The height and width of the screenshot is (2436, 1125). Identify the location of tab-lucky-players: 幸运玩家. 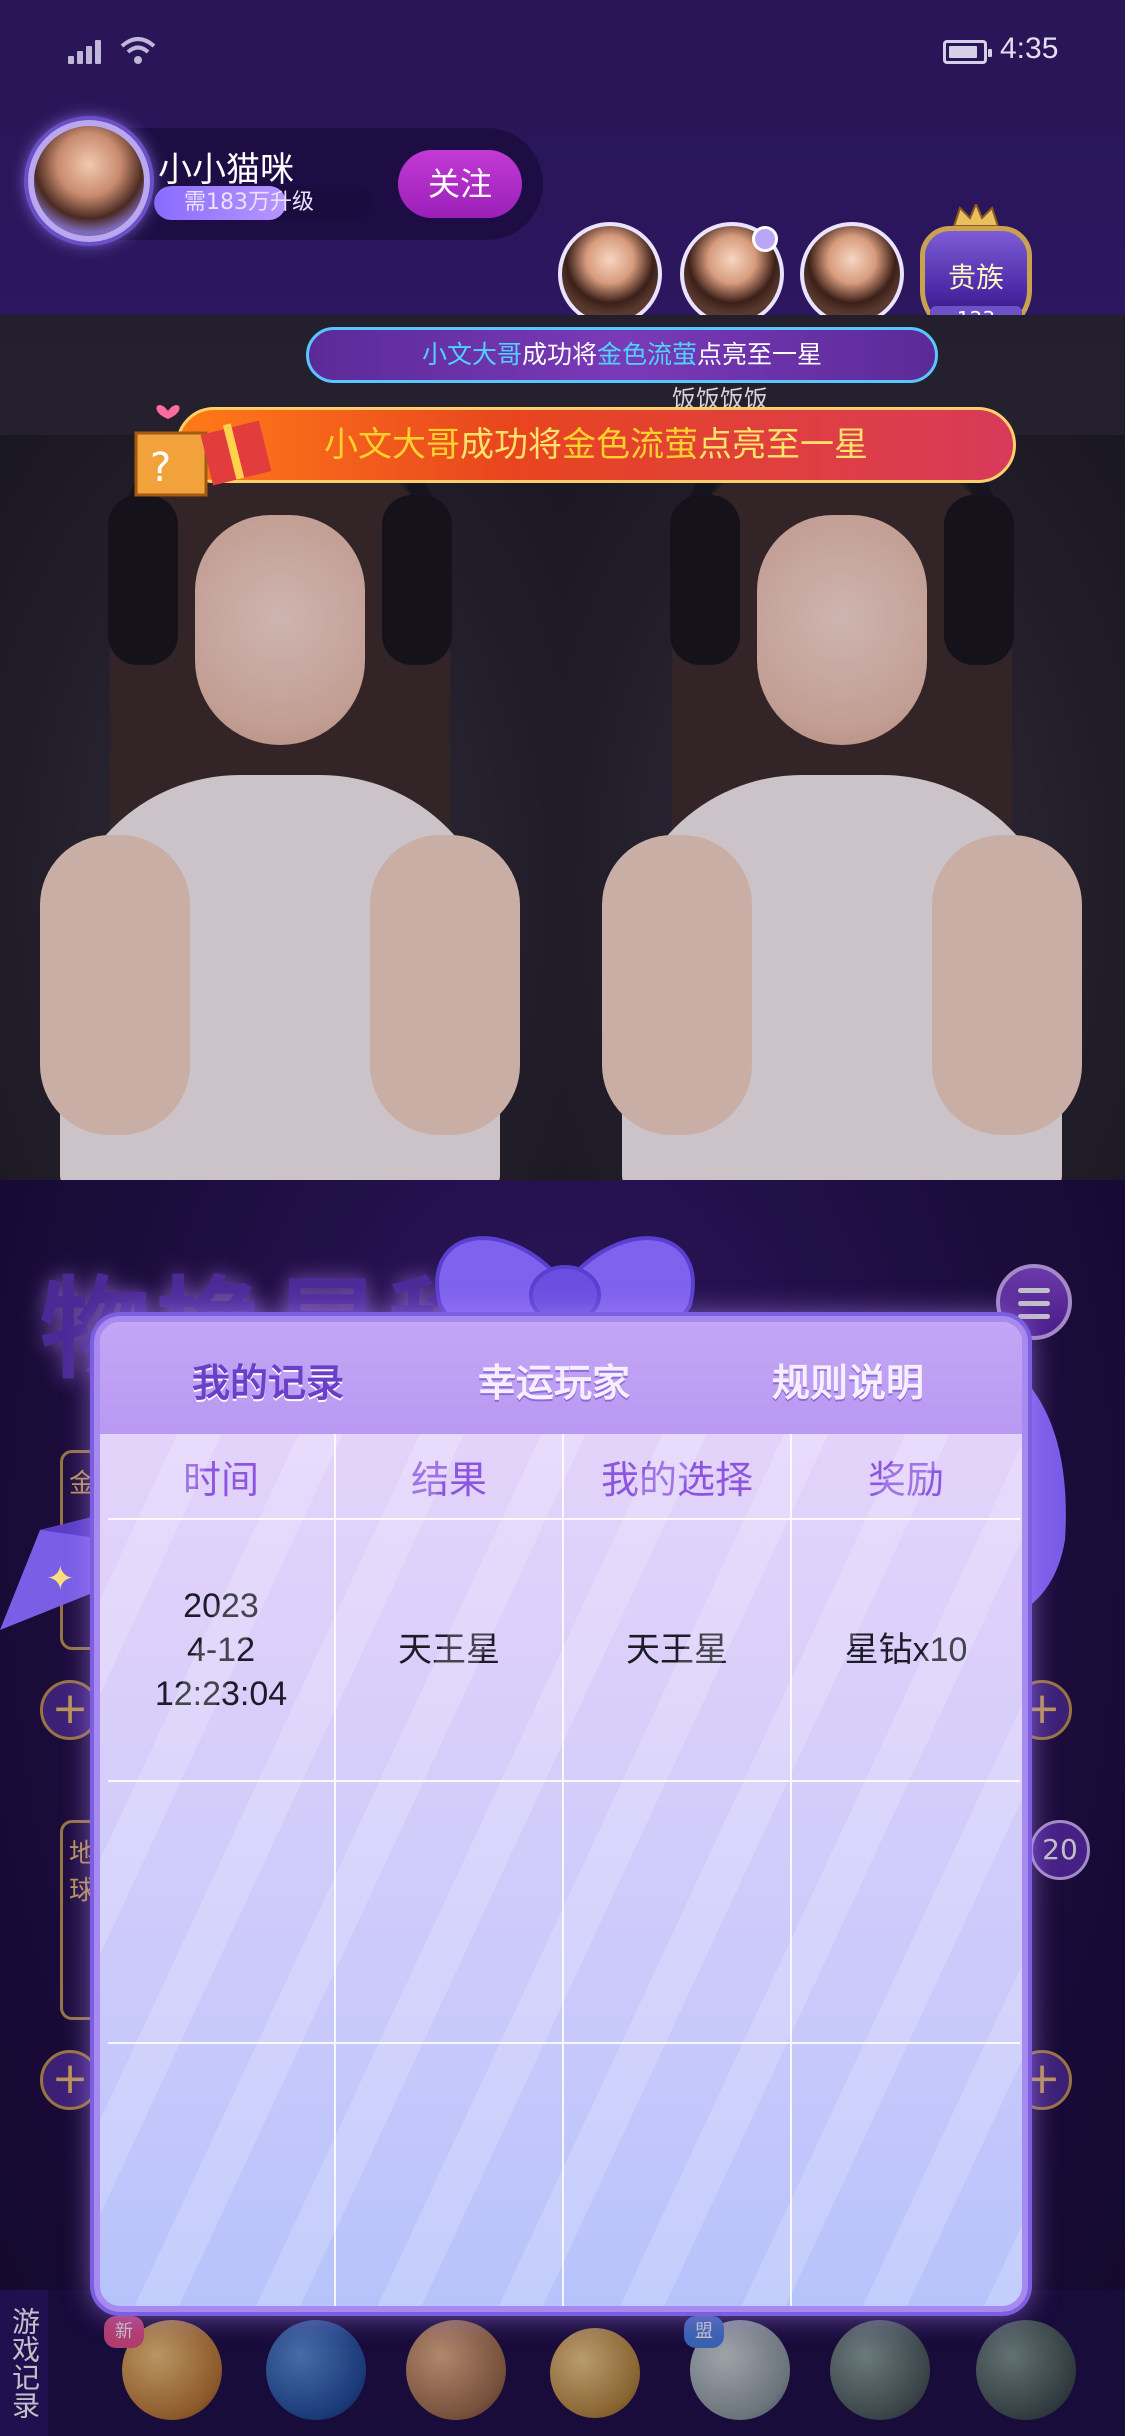
(554, 1379).